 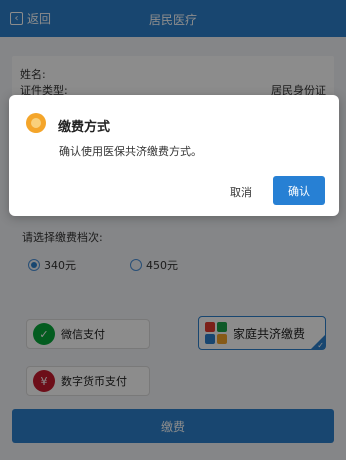 What do you see at coordinates (84, 127) in the screenshot?
I see `dialog-title: 缴费方式` at bounding box center [84, 127].